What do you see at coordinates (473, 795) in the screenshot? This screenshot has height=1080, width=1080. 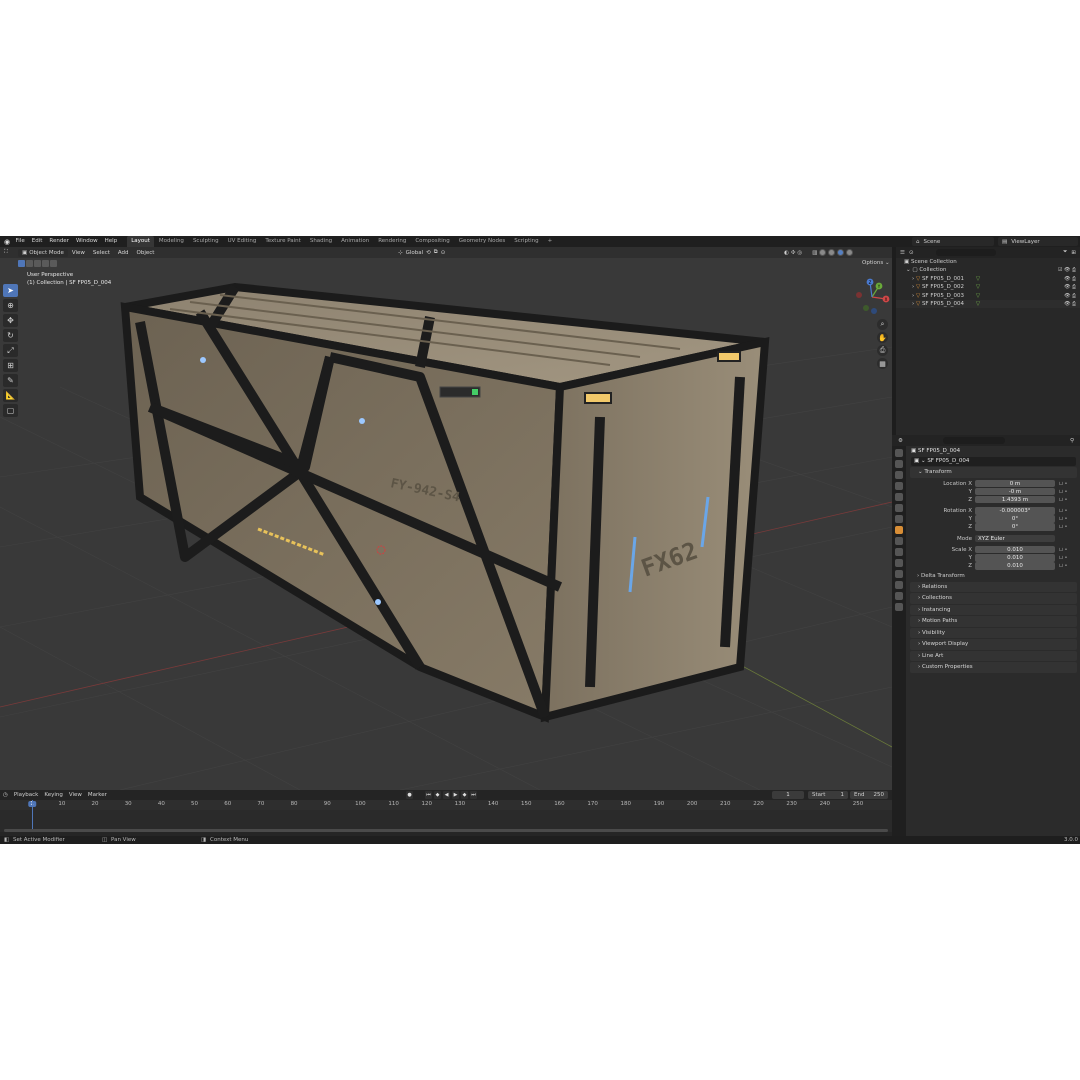 I see `jump-end-icon: ⏭` at bounding box center [473, 795].